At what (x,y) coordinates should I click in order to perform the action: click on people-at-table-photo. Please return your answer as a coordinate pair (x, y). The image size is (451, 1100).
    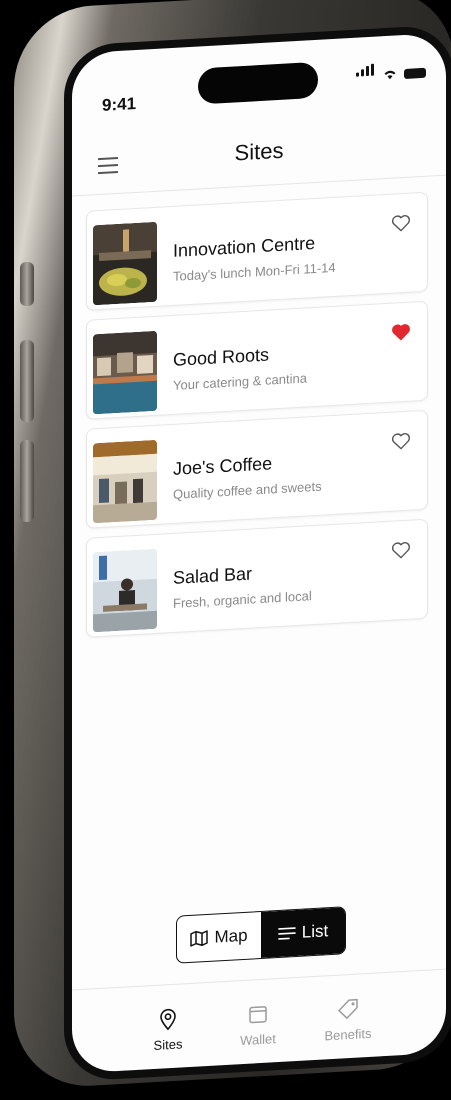
    Looking at the image, I should click on (125, 590).